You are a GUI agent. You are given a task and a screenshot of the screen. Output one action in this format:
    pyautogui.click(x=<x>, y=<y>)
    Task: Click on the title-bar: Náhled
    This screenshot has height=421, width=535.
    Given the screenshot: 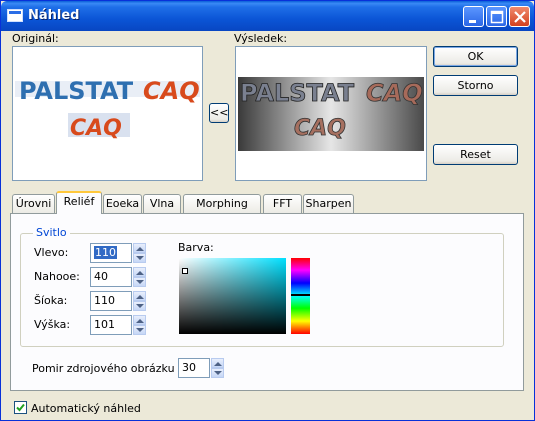 What is the action you would take?
    pyautogui.click(x=267, y=16)
    